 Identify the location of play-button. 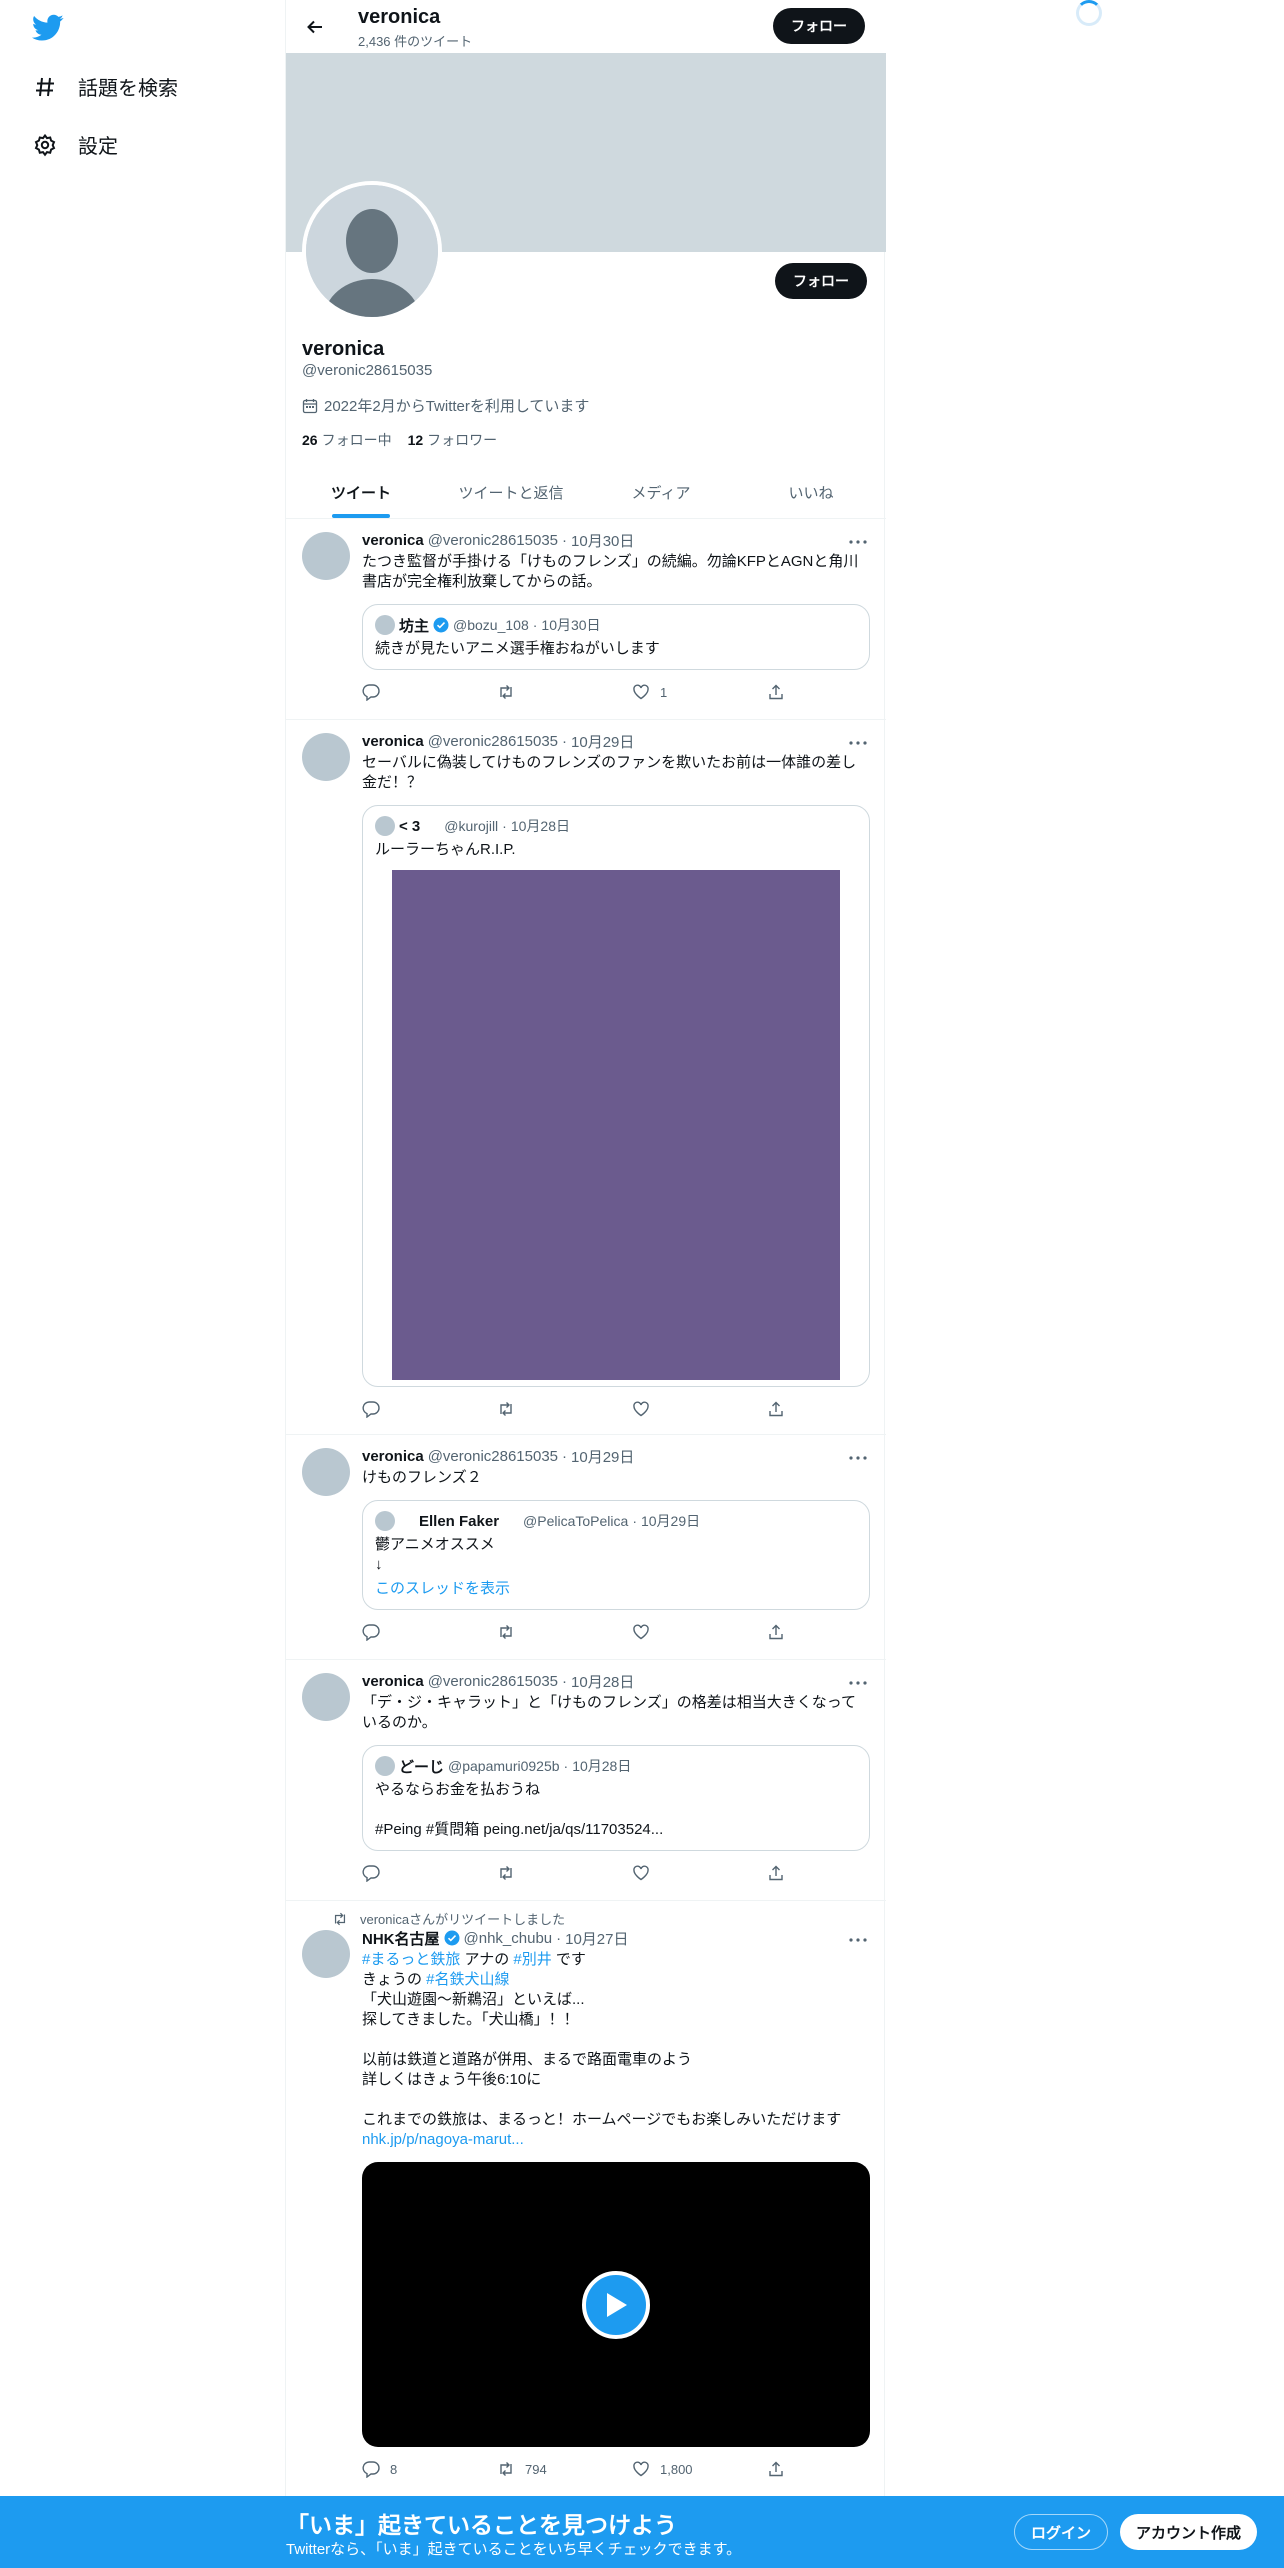
(616, 2304).